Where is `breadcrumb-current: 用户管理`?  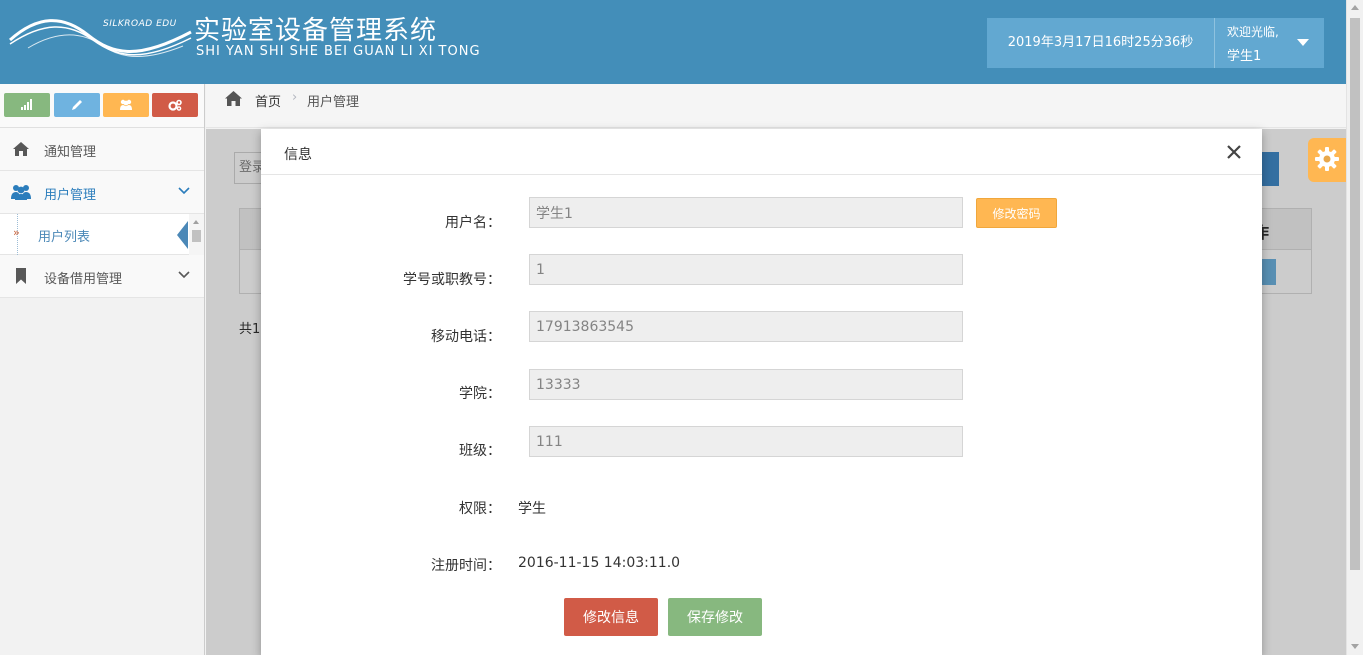 breadcrumb-current: 用户管理 is located at coordinates (333, 102).